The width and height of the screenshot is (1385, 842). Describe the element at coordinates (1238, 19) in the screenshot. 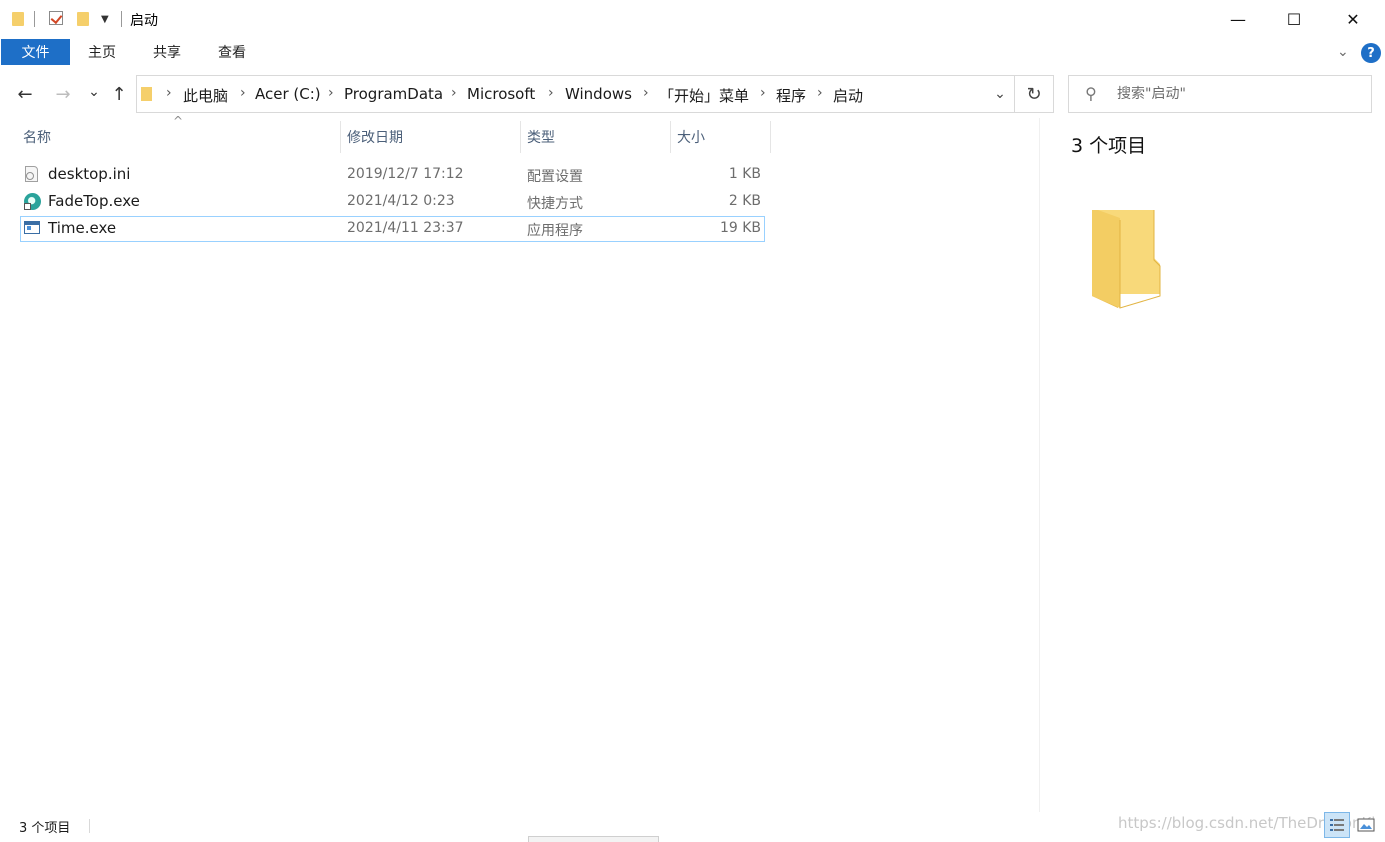

I see `minimize-button: —` at that location.